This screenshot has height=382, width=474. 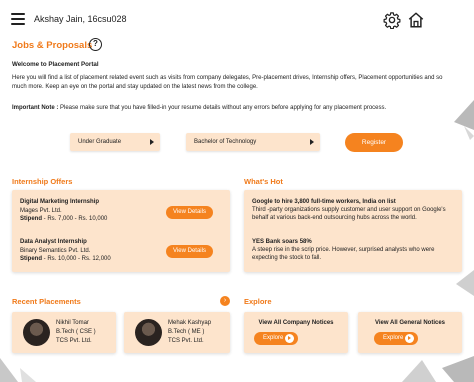 I want to click on home-icon, so click(x=416, y=20).